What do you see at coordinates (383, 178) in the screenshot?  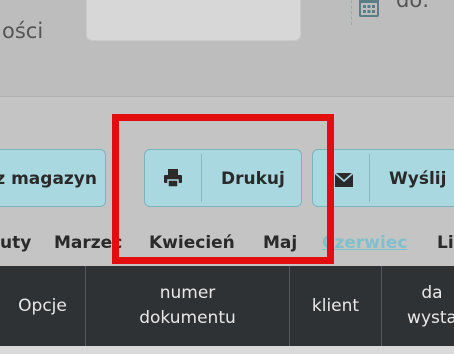 I see `send-button: Wyślij` at bounding box center [383, 178].